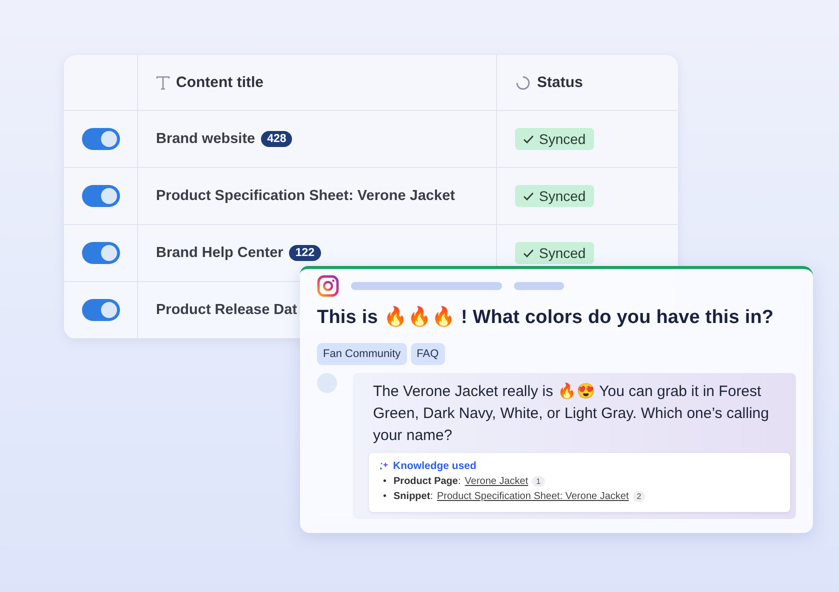  Describe the element at coordinates (427, 354) in the screenshot. I see `tag-chip: FAQ` at that location.